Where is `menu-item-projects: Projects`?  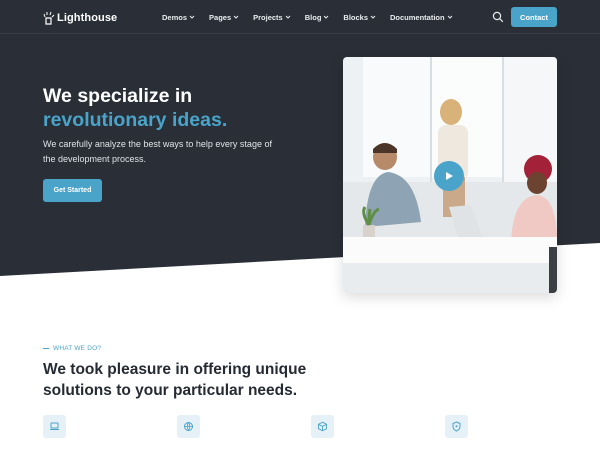
menu-item-projects: Projects is located at coordinates (272, 17).